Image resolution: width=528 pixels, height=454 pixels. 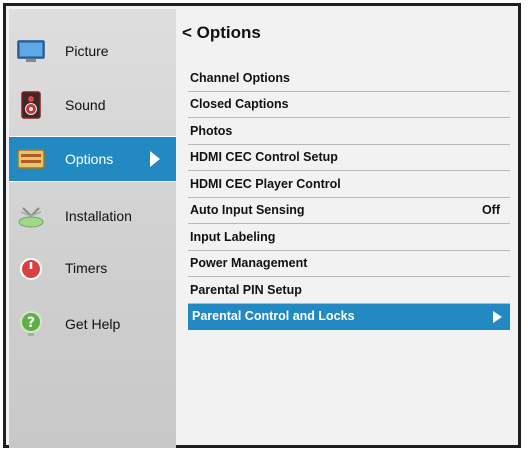 What do you see at coordinates (86, 268) in the screenshot?
I see `sidebar-item-label: Timers` at bounding box center [86, 268].